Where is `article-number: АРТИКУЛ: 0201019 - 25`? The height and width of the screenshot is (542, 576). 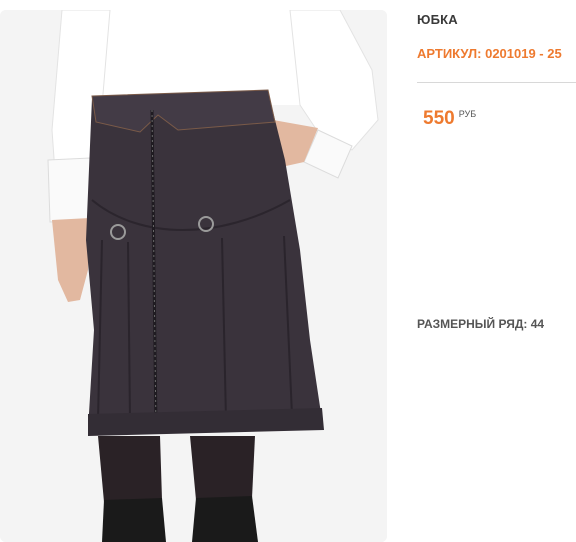 article-number: АРТИКУЛ: 0201019 - 25 is located at coordinates (489, 53).